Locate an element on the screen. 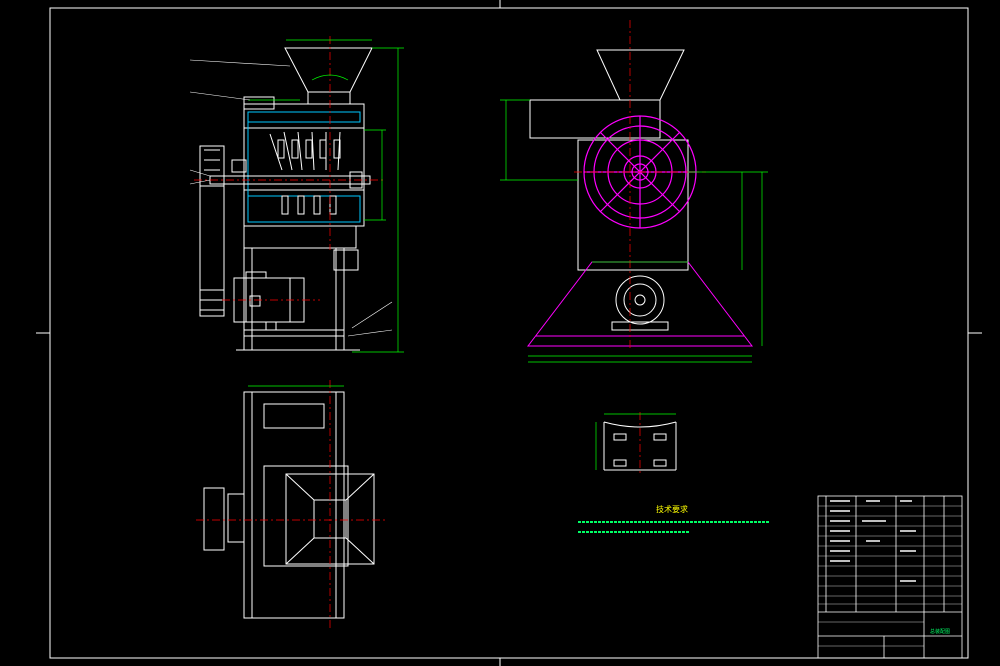  side-motor is located at coordinates (640, 303).